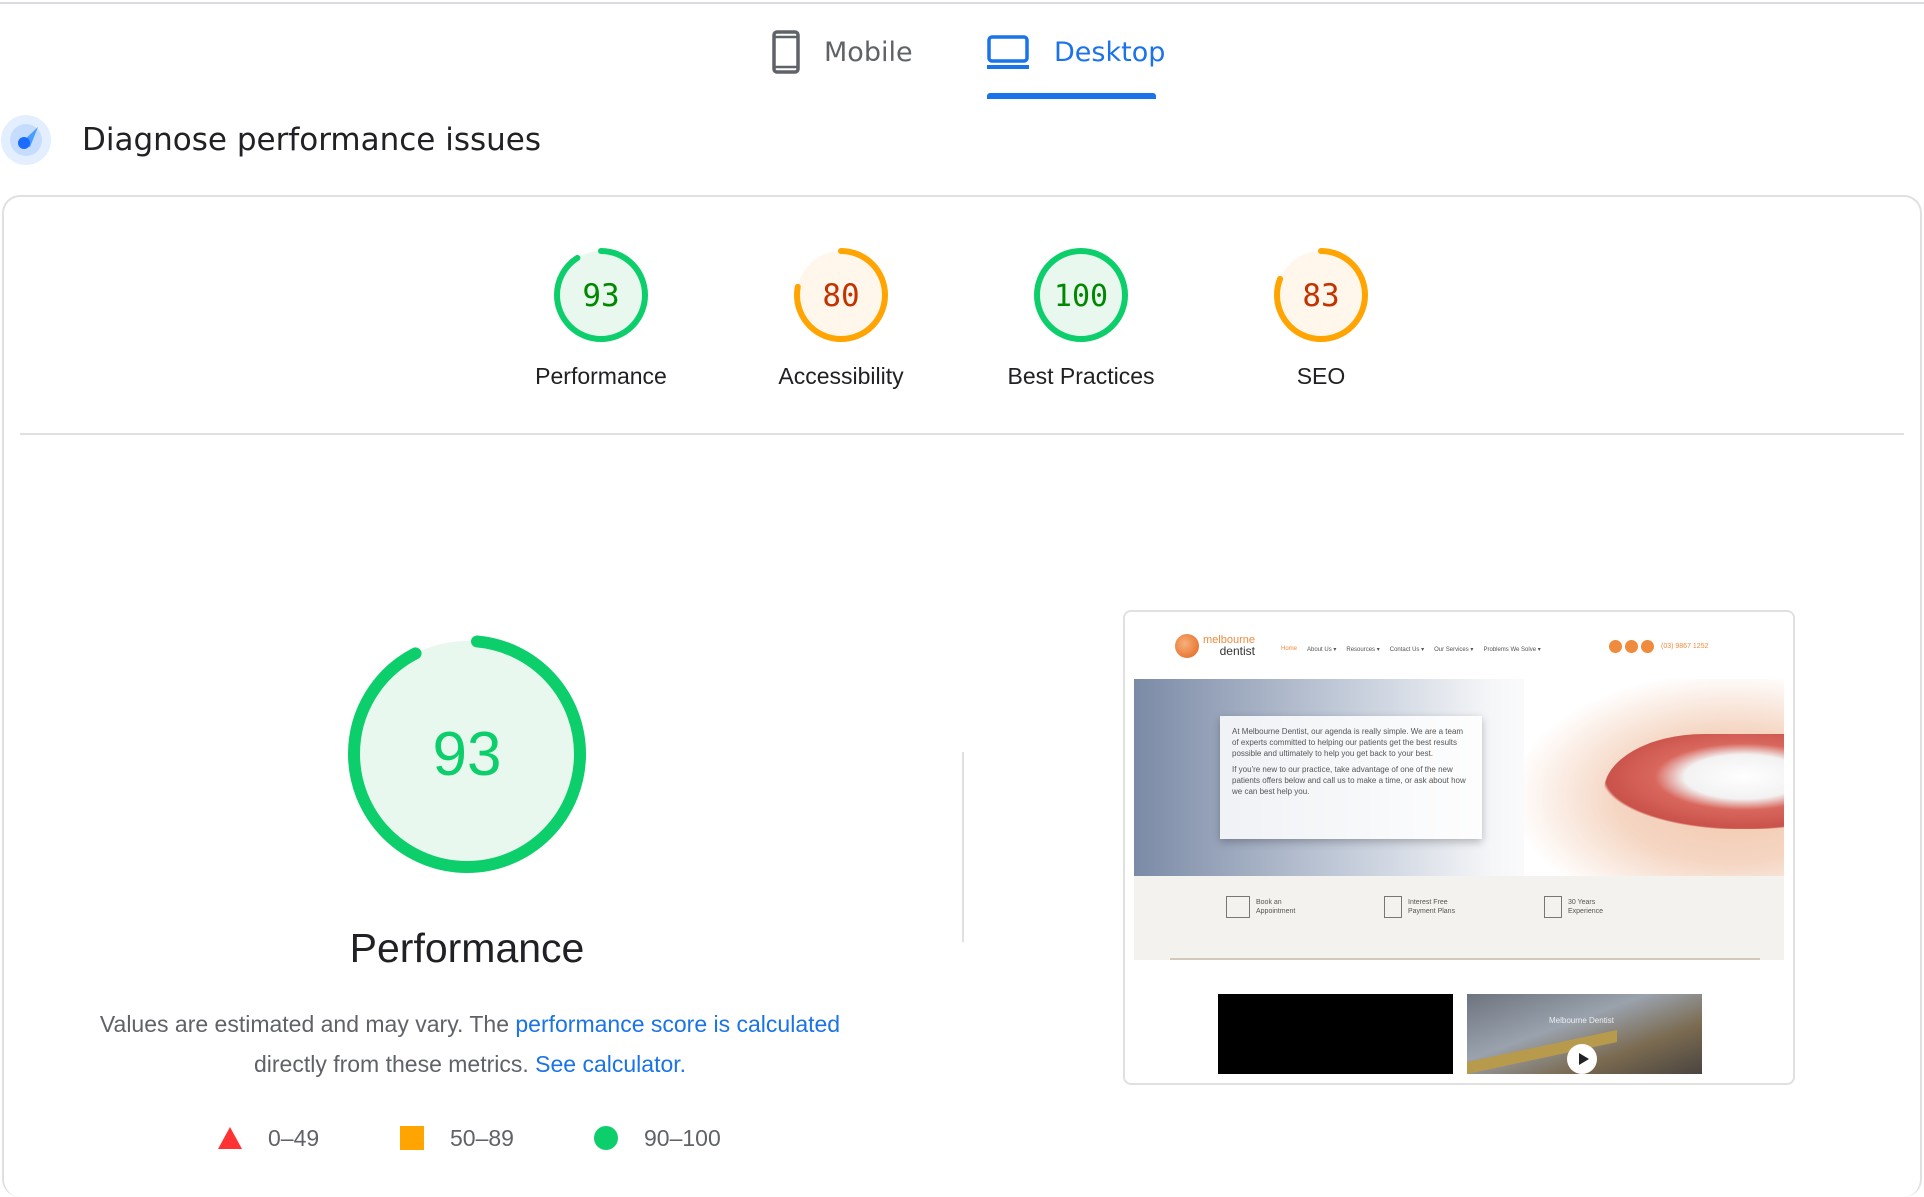  Describe the element at coordinates (1631, 646) in the screenshot. I see `instagram-icon` at that location.